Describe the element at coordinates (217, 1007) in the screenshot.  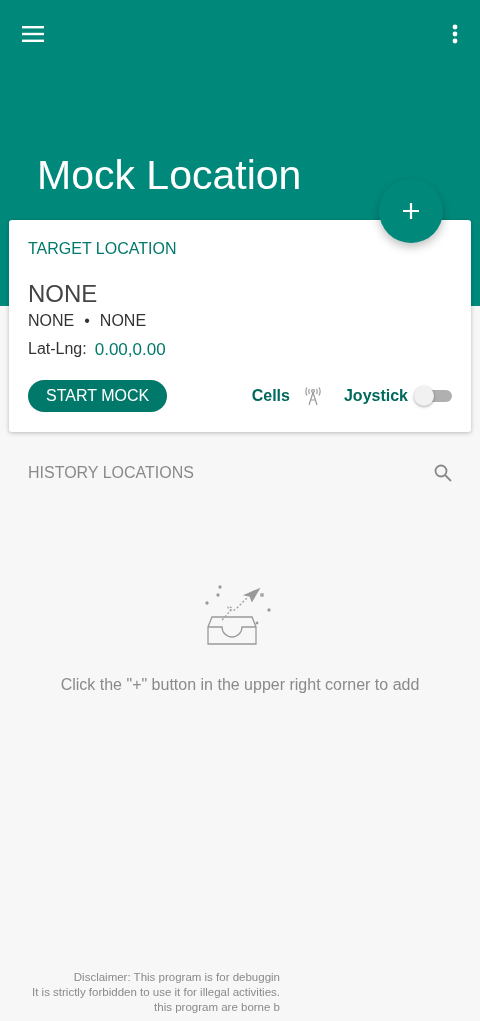
I see `disclaimer-text: this program are borne b` at that location.